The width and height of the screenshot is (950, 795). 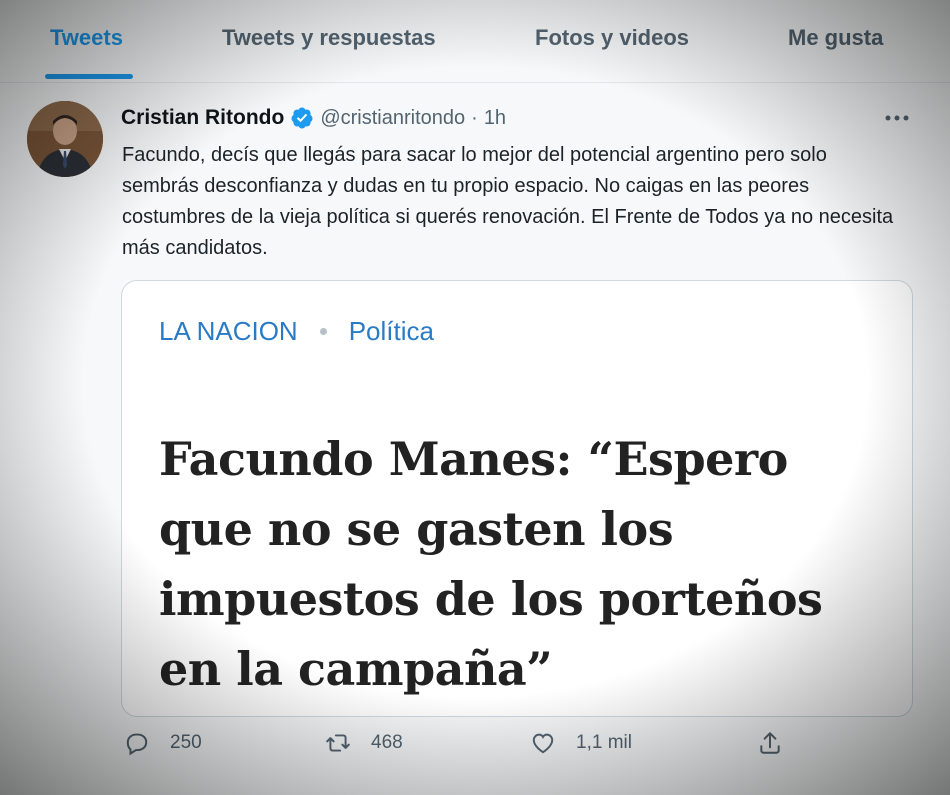 I want to click on tweet-timestamp: 1h, so click(x=495, y=118).